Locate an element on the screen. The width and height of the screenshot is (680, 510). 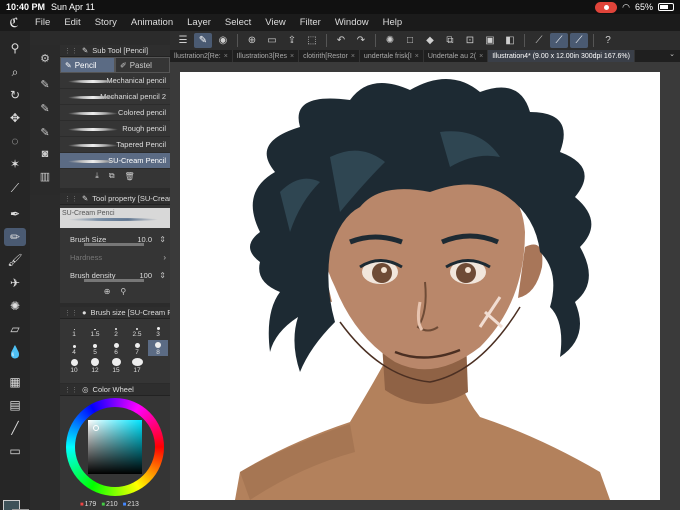
settings-icon: ⚙ is located at coordinates (45, 58).